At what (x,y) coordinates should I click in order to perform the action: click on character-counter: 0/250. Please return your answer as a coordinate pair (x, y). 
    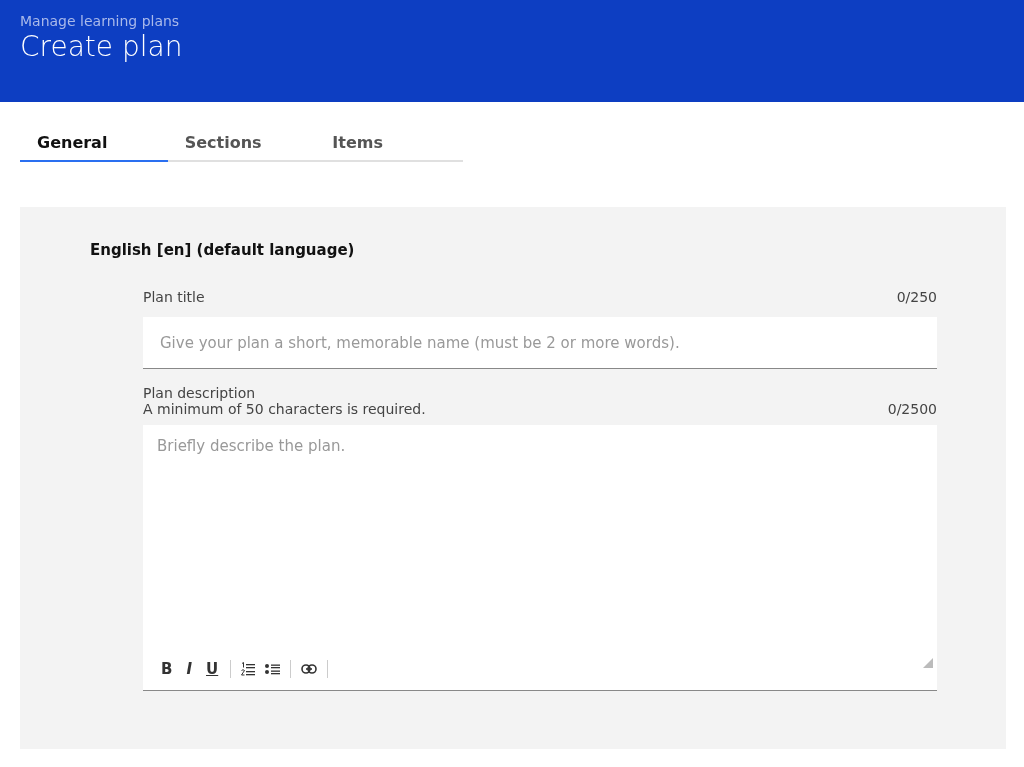
    Looking at the image, I should click on (916, 297).